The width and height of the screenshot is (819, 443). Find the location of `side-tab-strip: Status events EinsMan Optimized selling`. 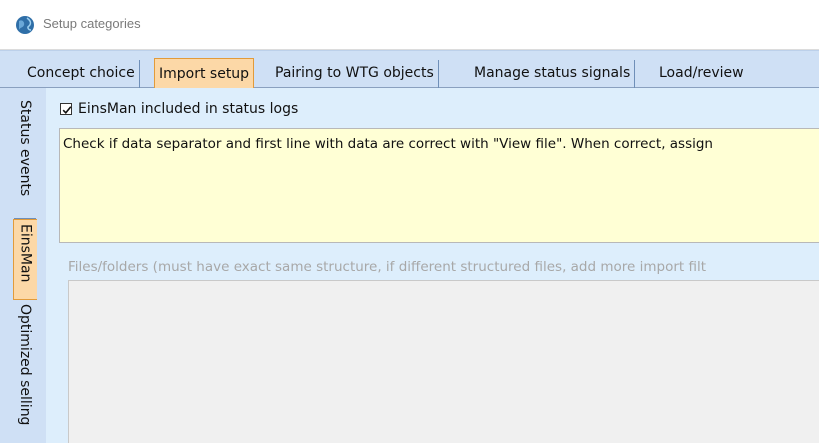

side-tab-strip: Status events EinsMan Optimized selling is located at coordinates (23, 265).